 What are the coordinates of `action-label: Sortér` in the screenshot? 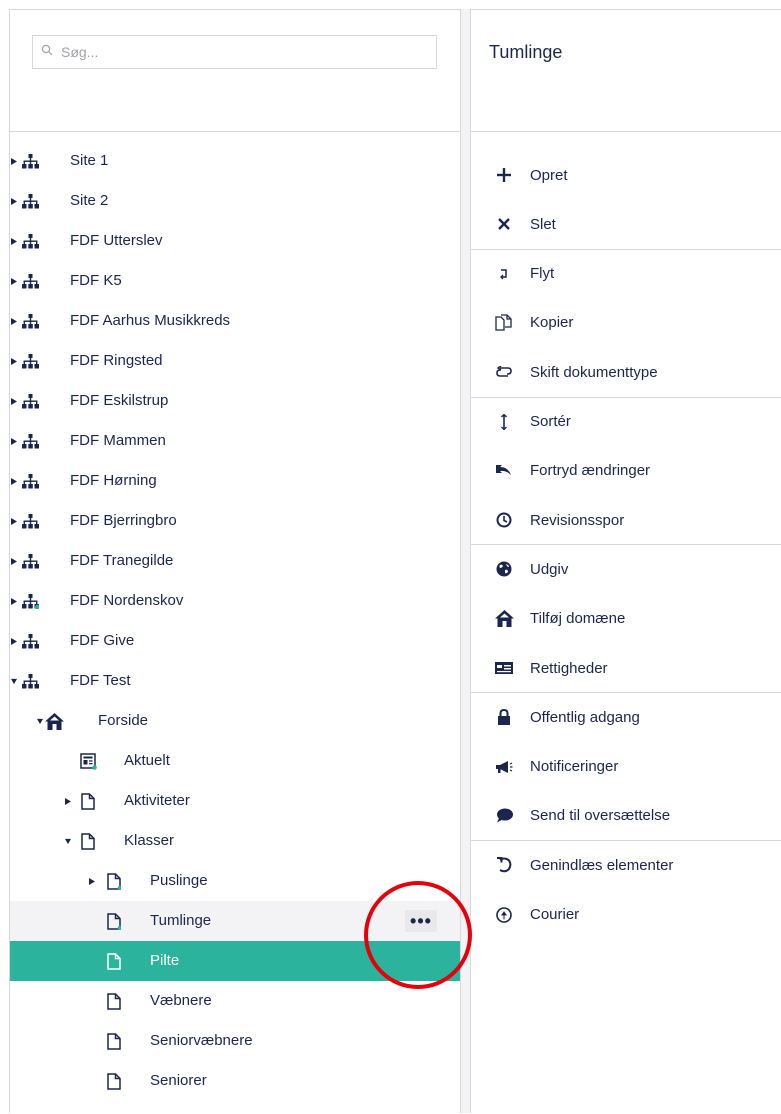 It's located at (550, 421).